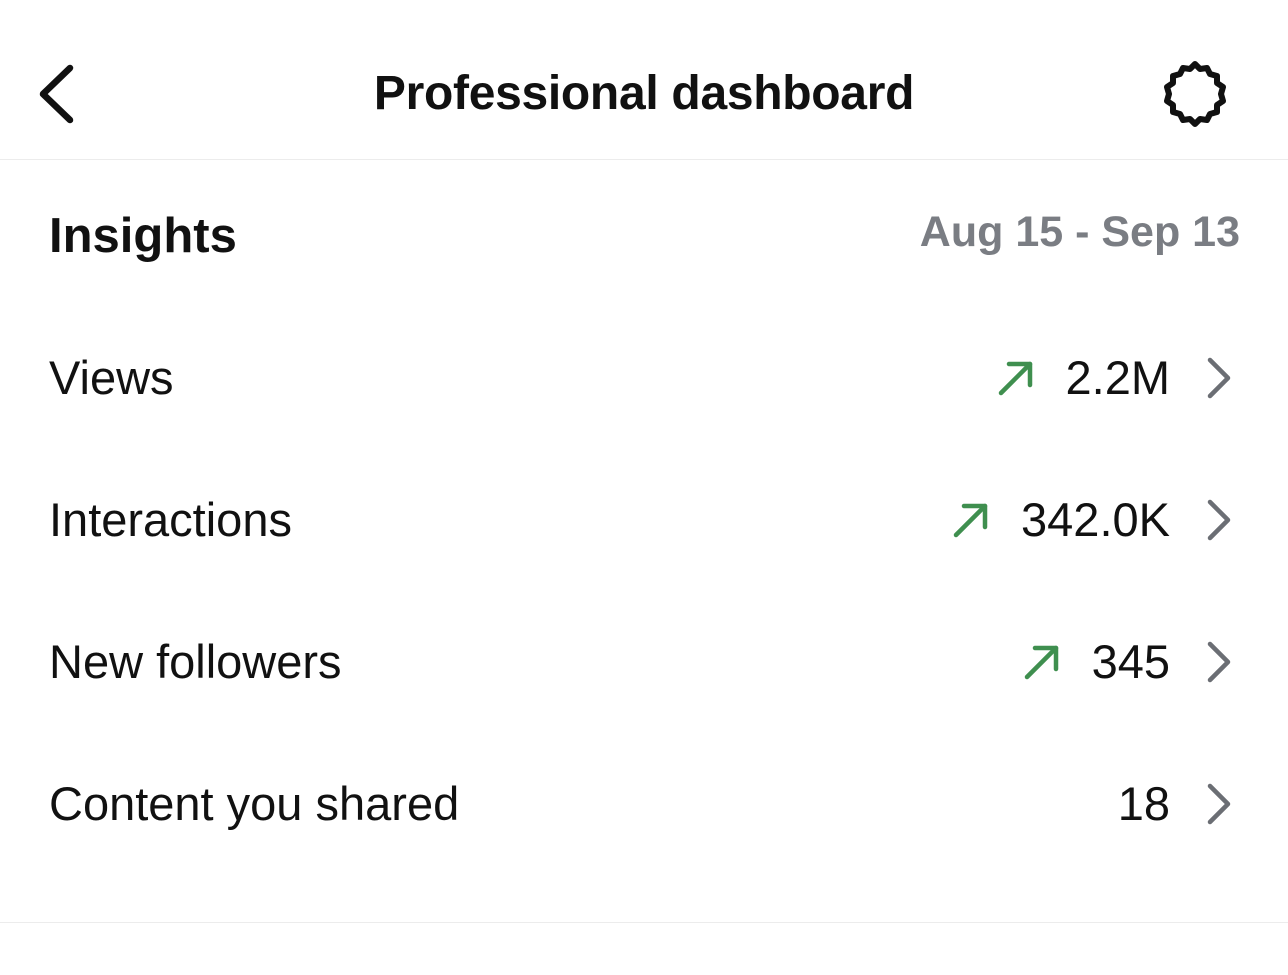 The image size is (1288, 975). I want to click on gear-icon, so click(1195, 94).